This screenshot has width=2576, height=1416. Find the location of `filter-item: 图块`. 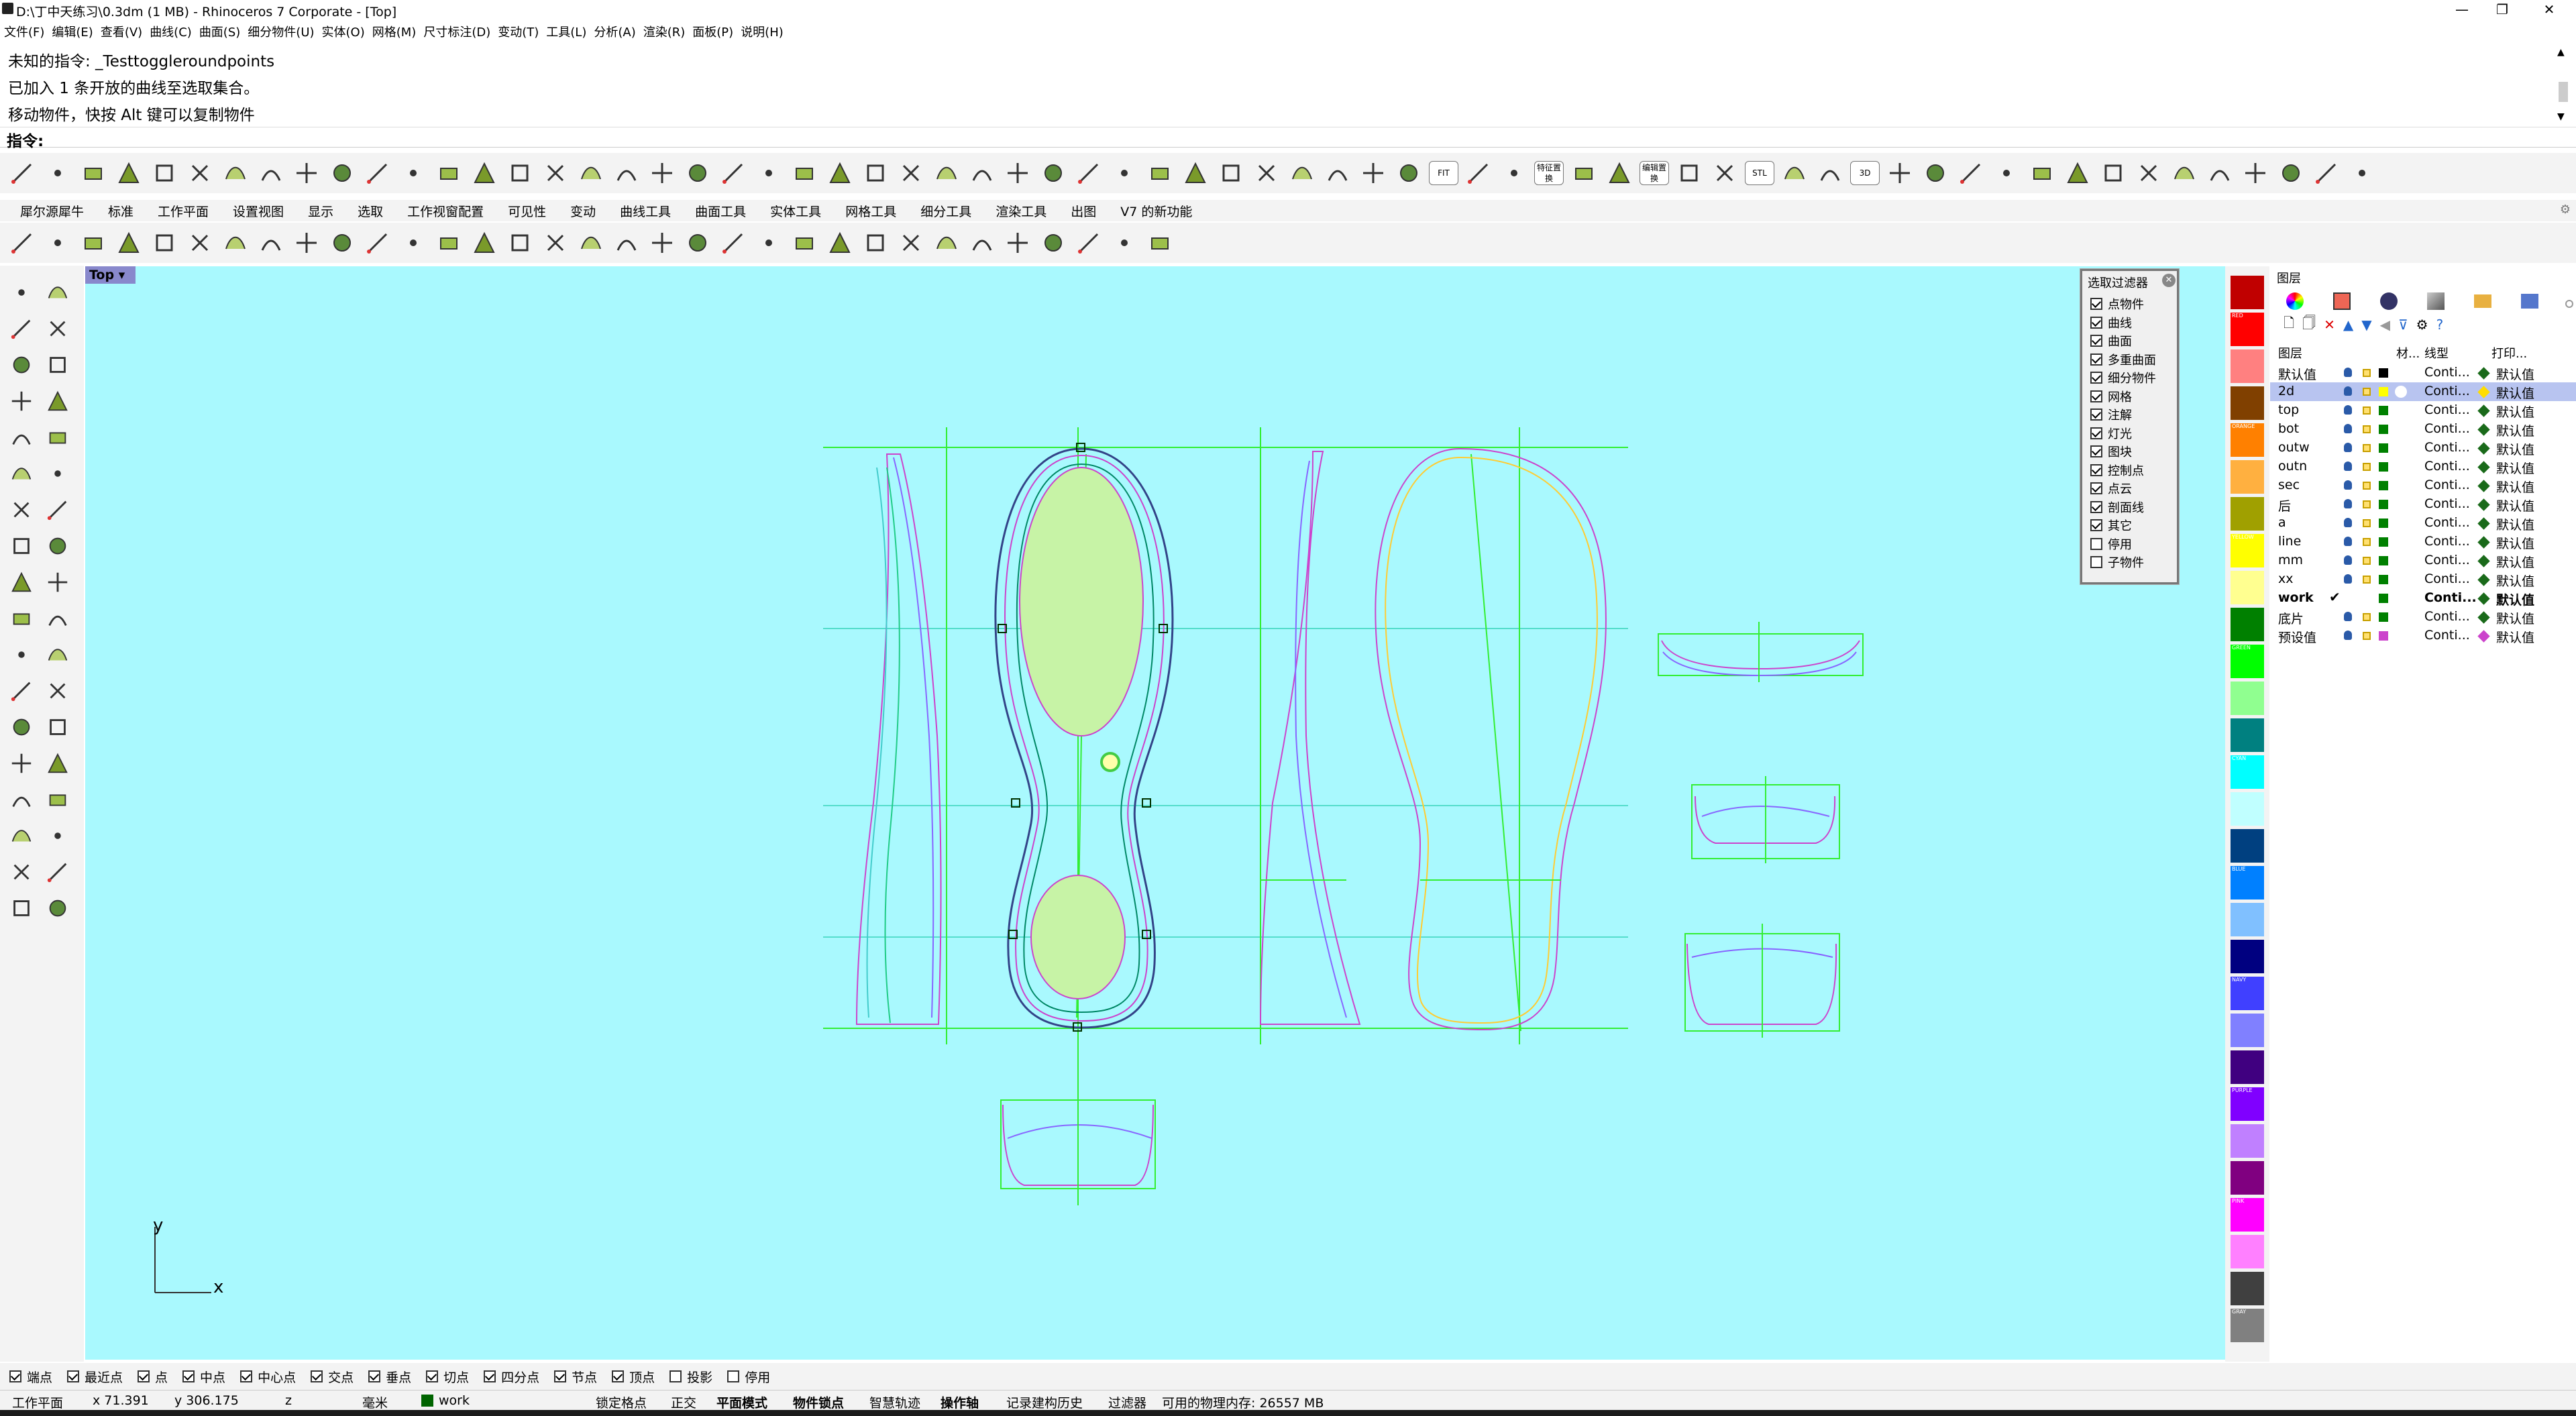

filter-item: 图块 is located at coordinates (2111, 452).